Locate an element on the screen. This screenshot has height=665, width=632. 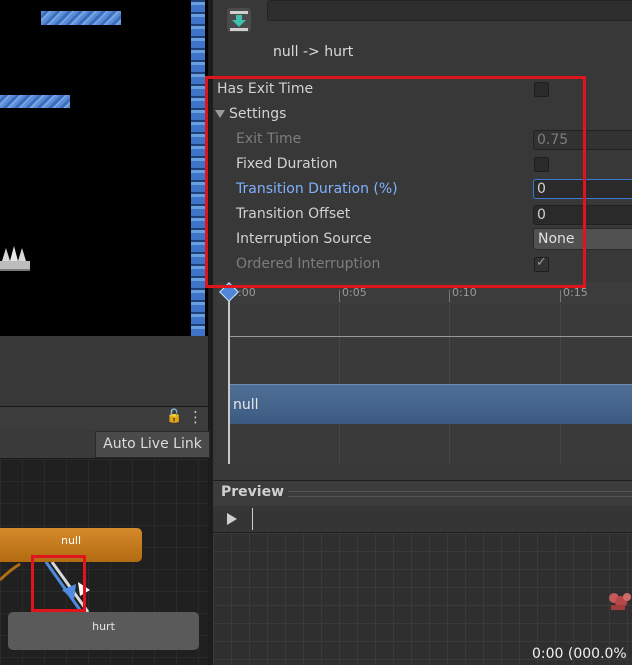
character-sprite is located at coordinates (620, 601).